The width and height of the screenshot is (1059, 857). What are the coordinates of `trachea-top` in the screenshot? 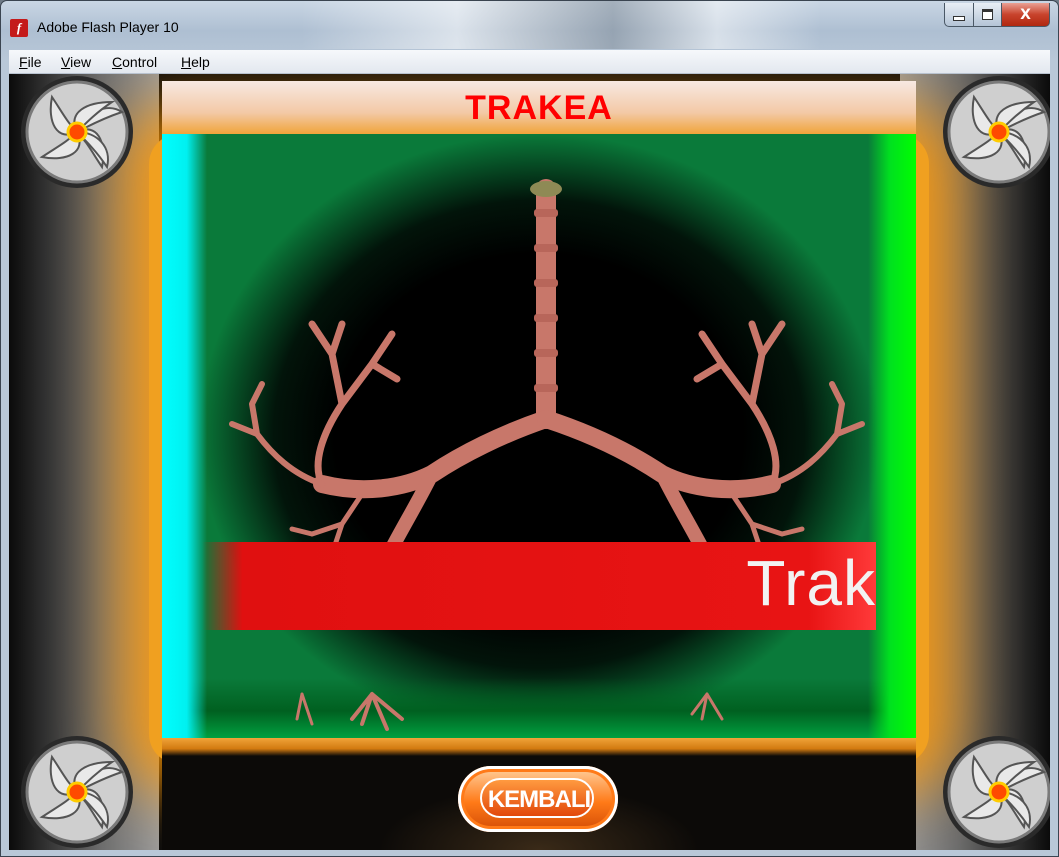 It's located at (546, 189).